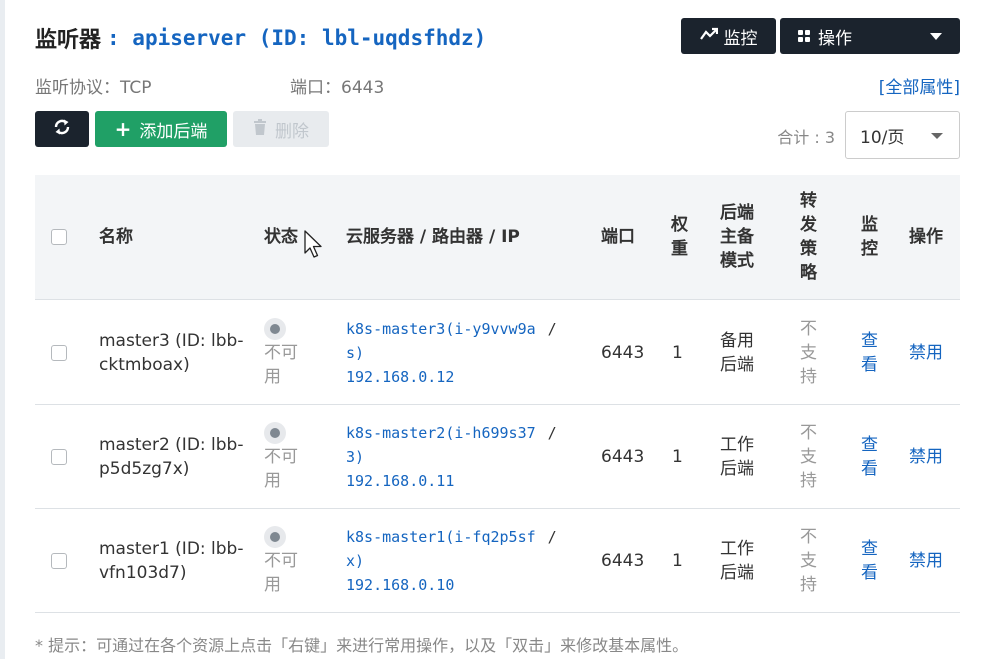 Image resolution: width=987 pixels, height=659 pixels. Describe the element at coordinates (68, 40) in the screenshot. I see `page-title-label: 监听器` at that location.